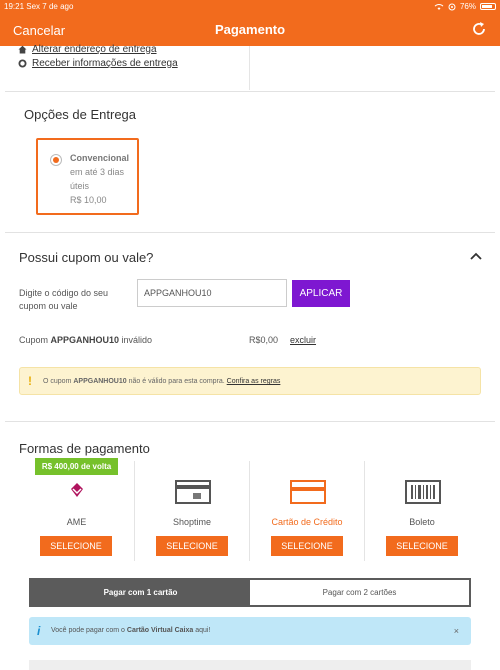 This screenshot has height=670, width=500. What do you see at coordinates (212, 293) in the screenshot?
I see `coupon-input` at bounding box center [212, 293].